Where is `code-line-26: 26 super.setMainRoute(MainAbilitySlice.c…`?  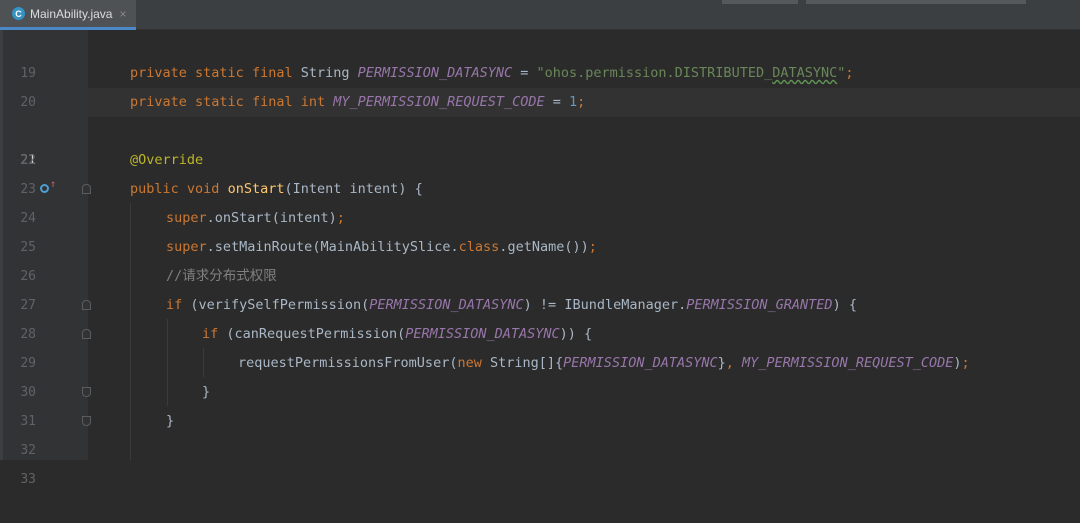
code-line-26: 26 super.setMainRoute(MainAbilitySlice.c… is located at coordinates (540, 258).